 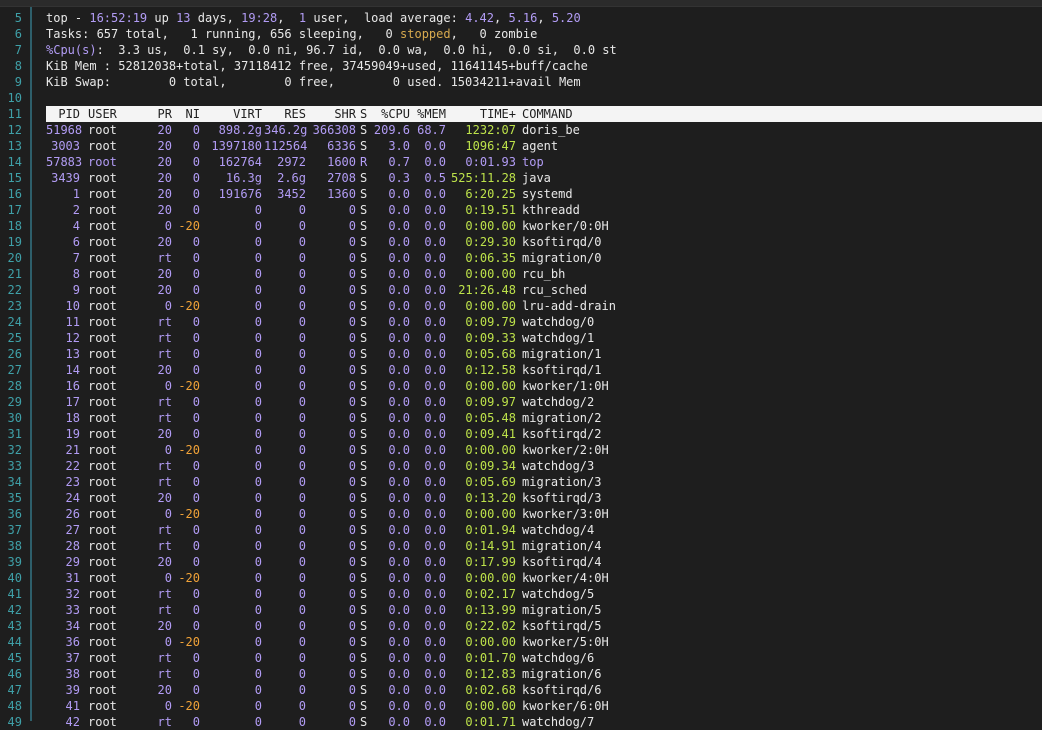 What do you see at coordinates (490, 370) in the screenshot?
I see `cell-time: 0:12.58` at bounding box center [490, 370].